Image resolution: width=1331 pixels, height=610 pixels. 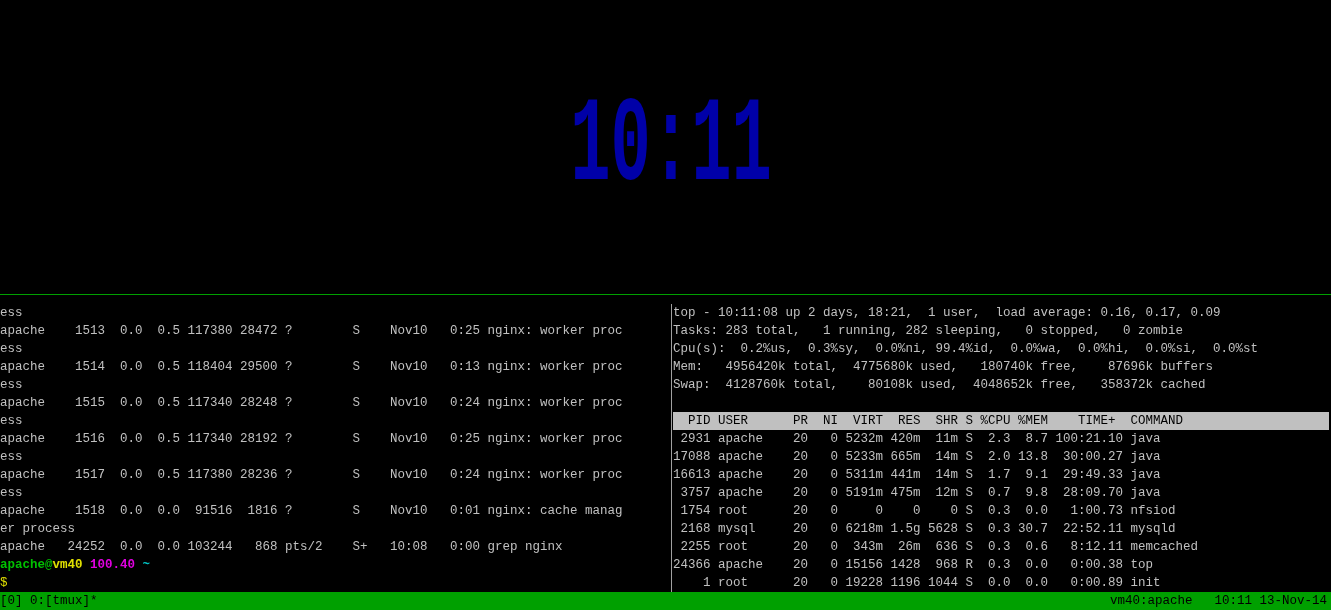 I want to click on terminal-line: apache 1517 0.0 0.5 117380 28236 ? S Nov10 0:24 nginx: worker proc, so click(x=312, y=475).